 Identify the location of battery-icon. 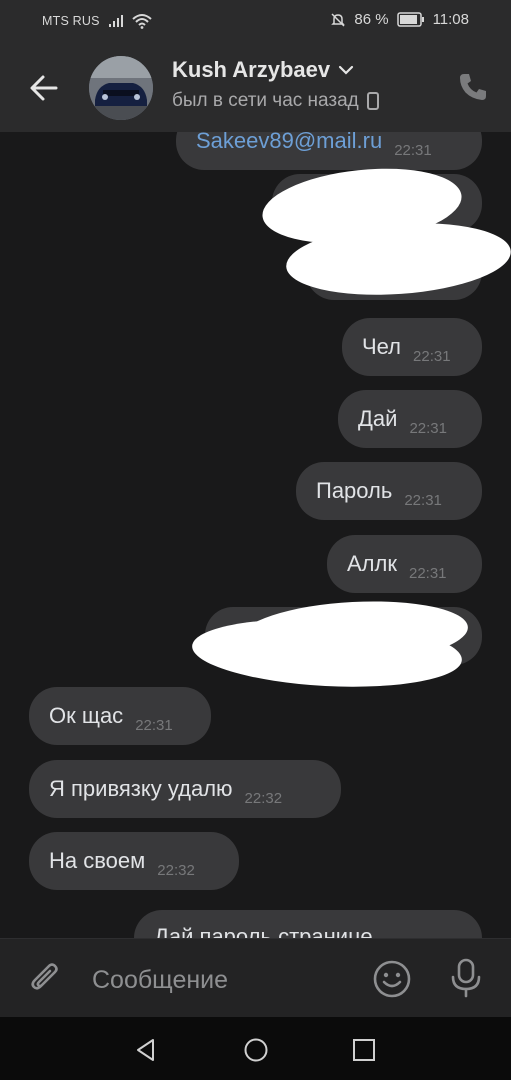
(410, 19).